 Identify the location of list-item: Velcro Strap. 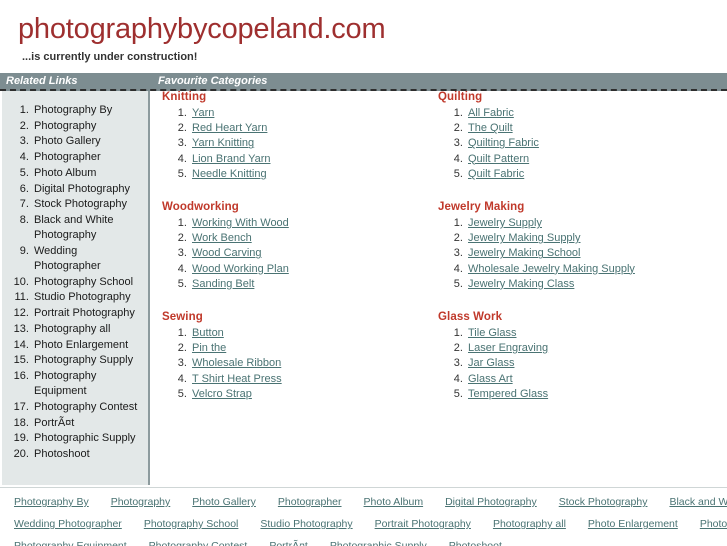
(311, 394).